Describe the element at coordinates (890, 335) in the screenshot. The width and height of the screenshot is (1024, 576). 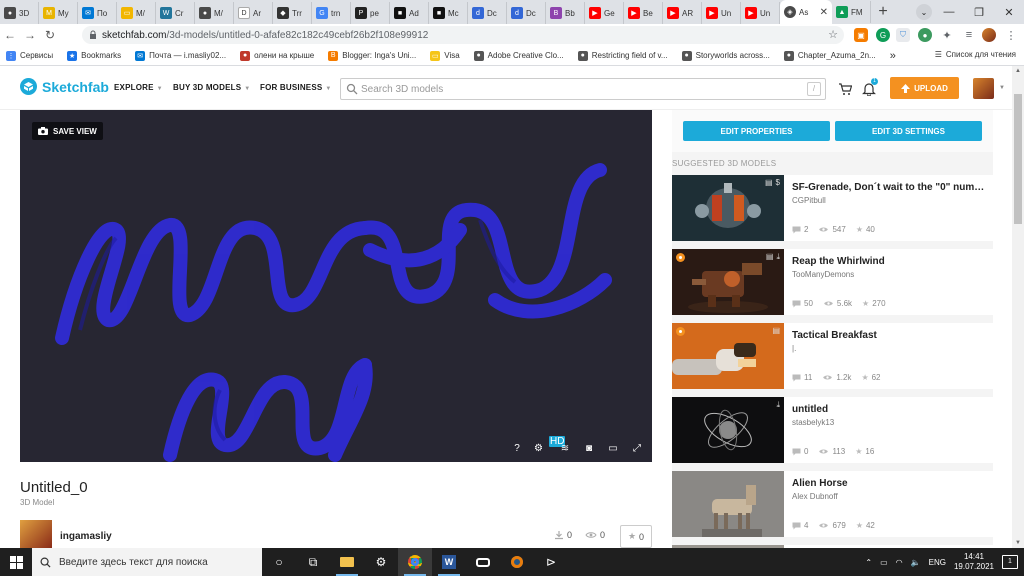
I see `card-title: Tactical Breakfast` at that location.